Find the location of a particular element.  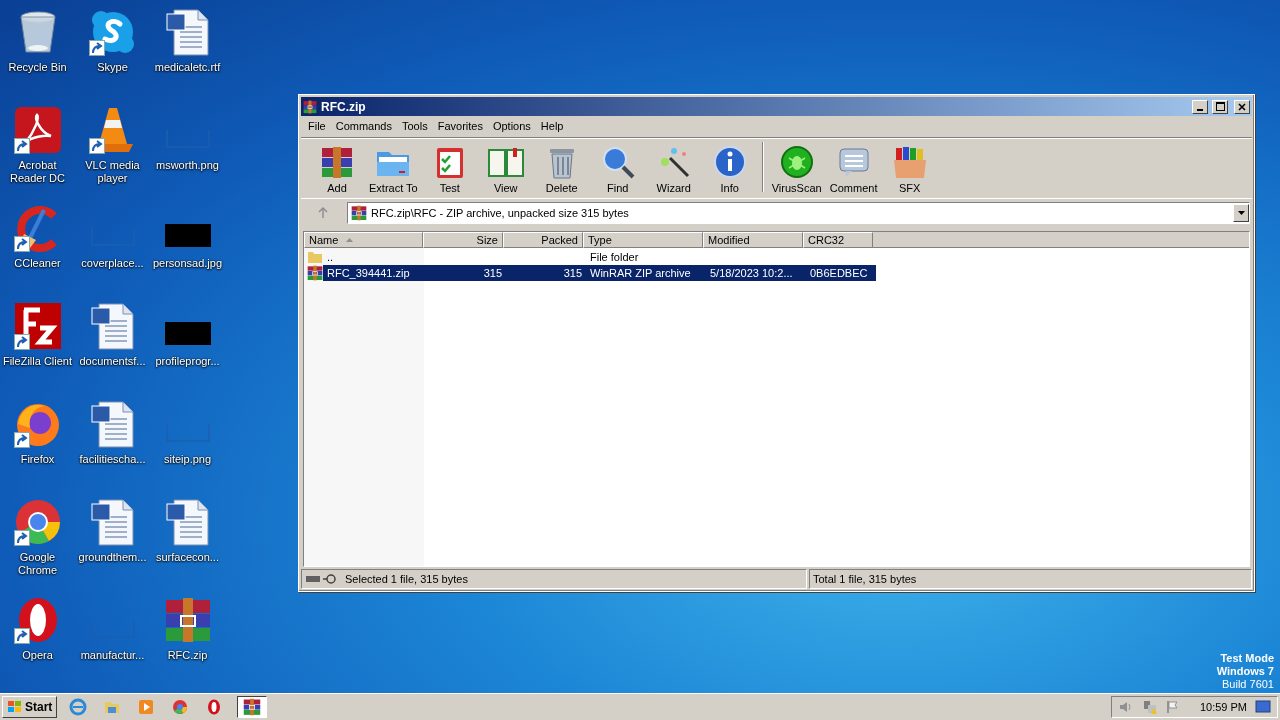

desktop-icon-label: personsad.jpg is located at coordinates (187, 263).